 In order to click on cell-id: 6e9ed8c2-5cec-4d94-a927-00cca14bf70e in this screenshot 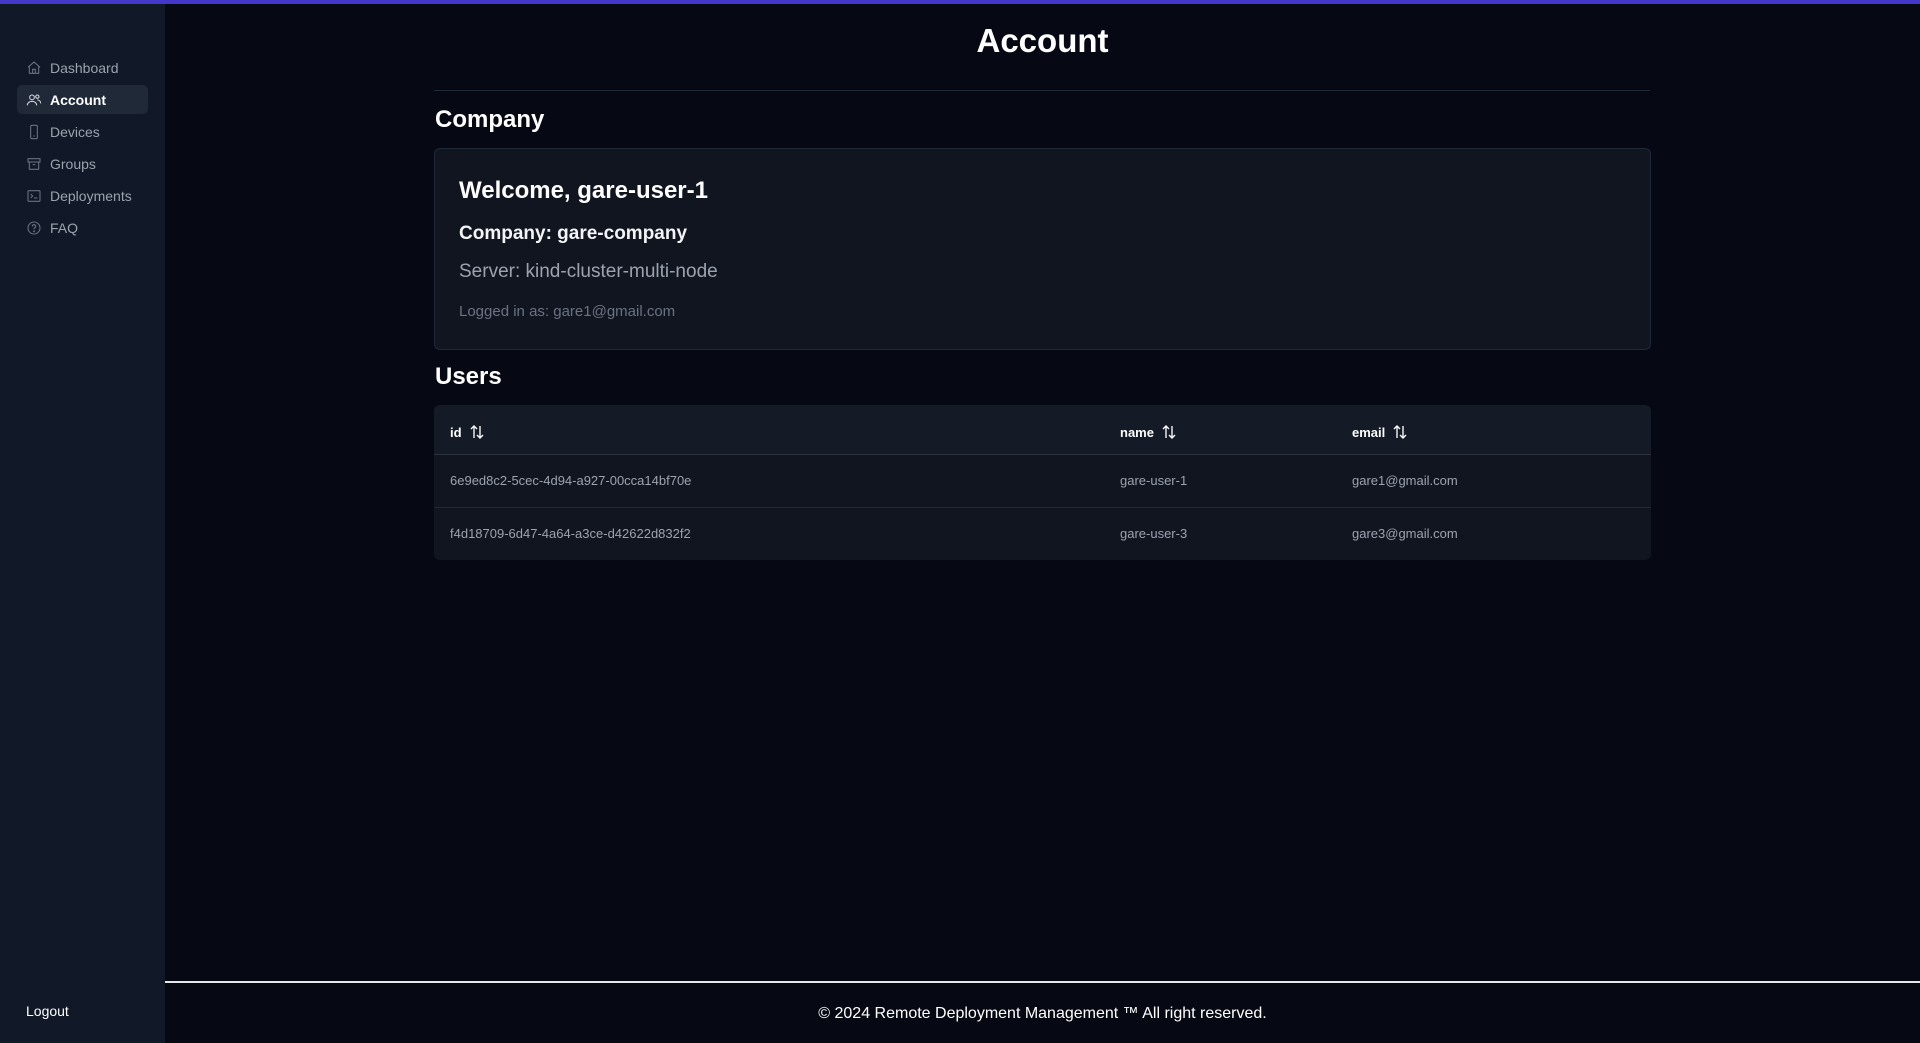, I will do `click(571, 480)`.